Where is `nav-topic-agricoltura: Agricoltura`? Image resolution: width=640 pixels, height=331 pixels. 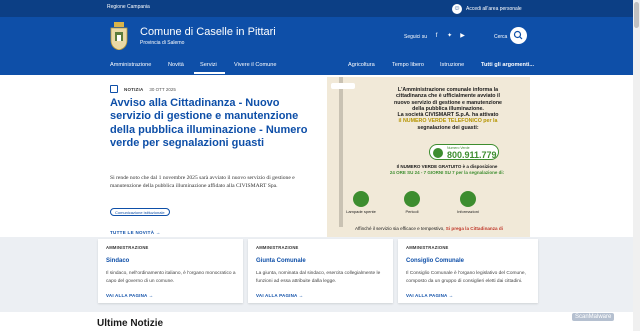
nav-topic-agricoltura: Agricoltura is located at coordinates (361, 65).